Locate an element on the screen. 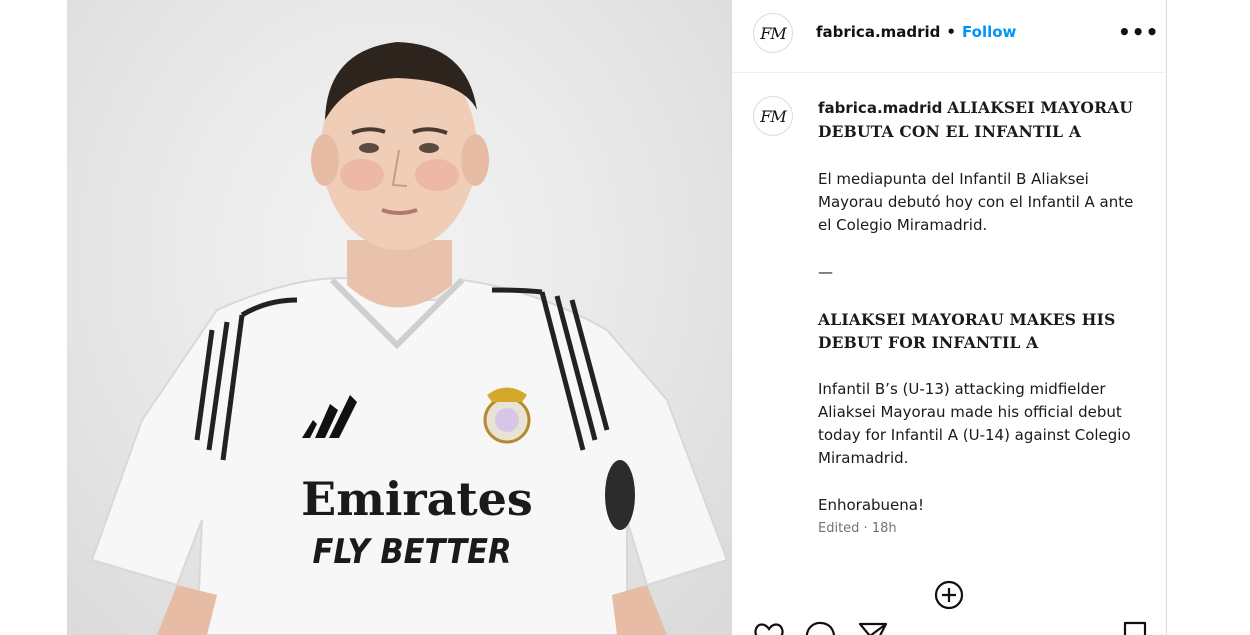  caption-avatar: FM is located at coordinates (773, 116).